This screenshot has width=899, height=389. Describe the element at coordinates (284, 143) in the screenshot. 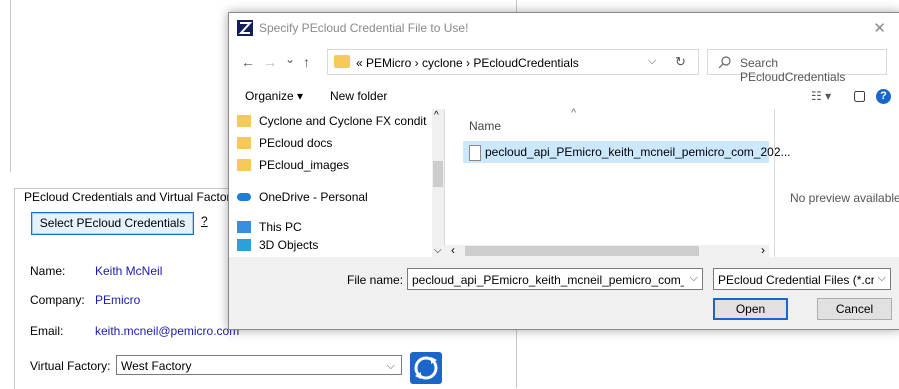

I see `nav-item: PEcloud docs` at that location.